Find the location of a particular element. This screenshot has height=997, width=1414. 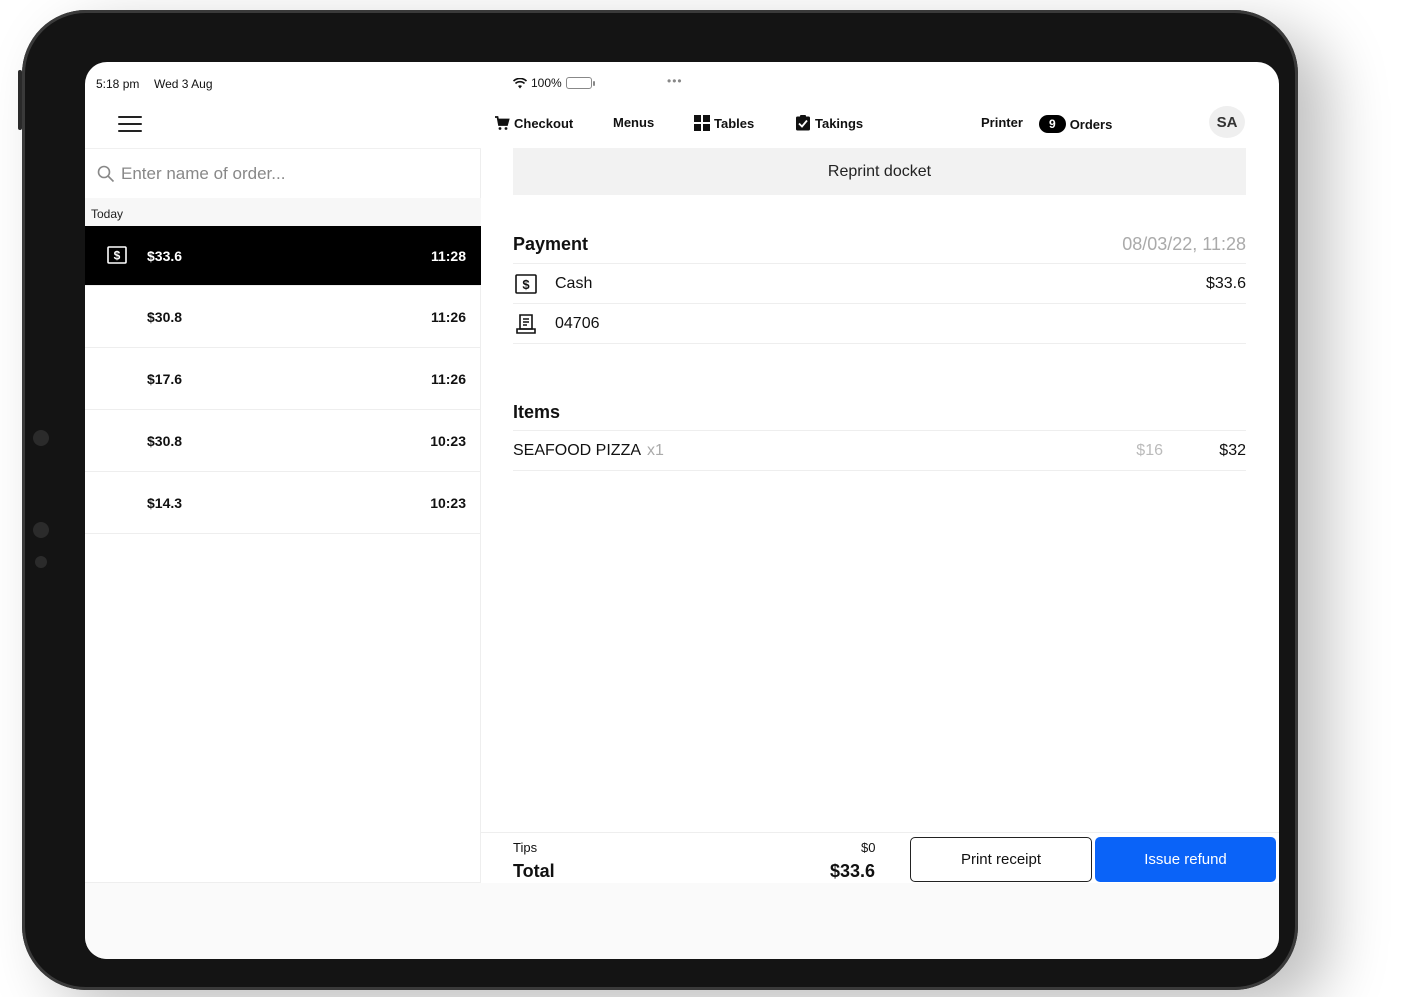

payment-amount: $33.6 is located at coordinates (1225, 283).